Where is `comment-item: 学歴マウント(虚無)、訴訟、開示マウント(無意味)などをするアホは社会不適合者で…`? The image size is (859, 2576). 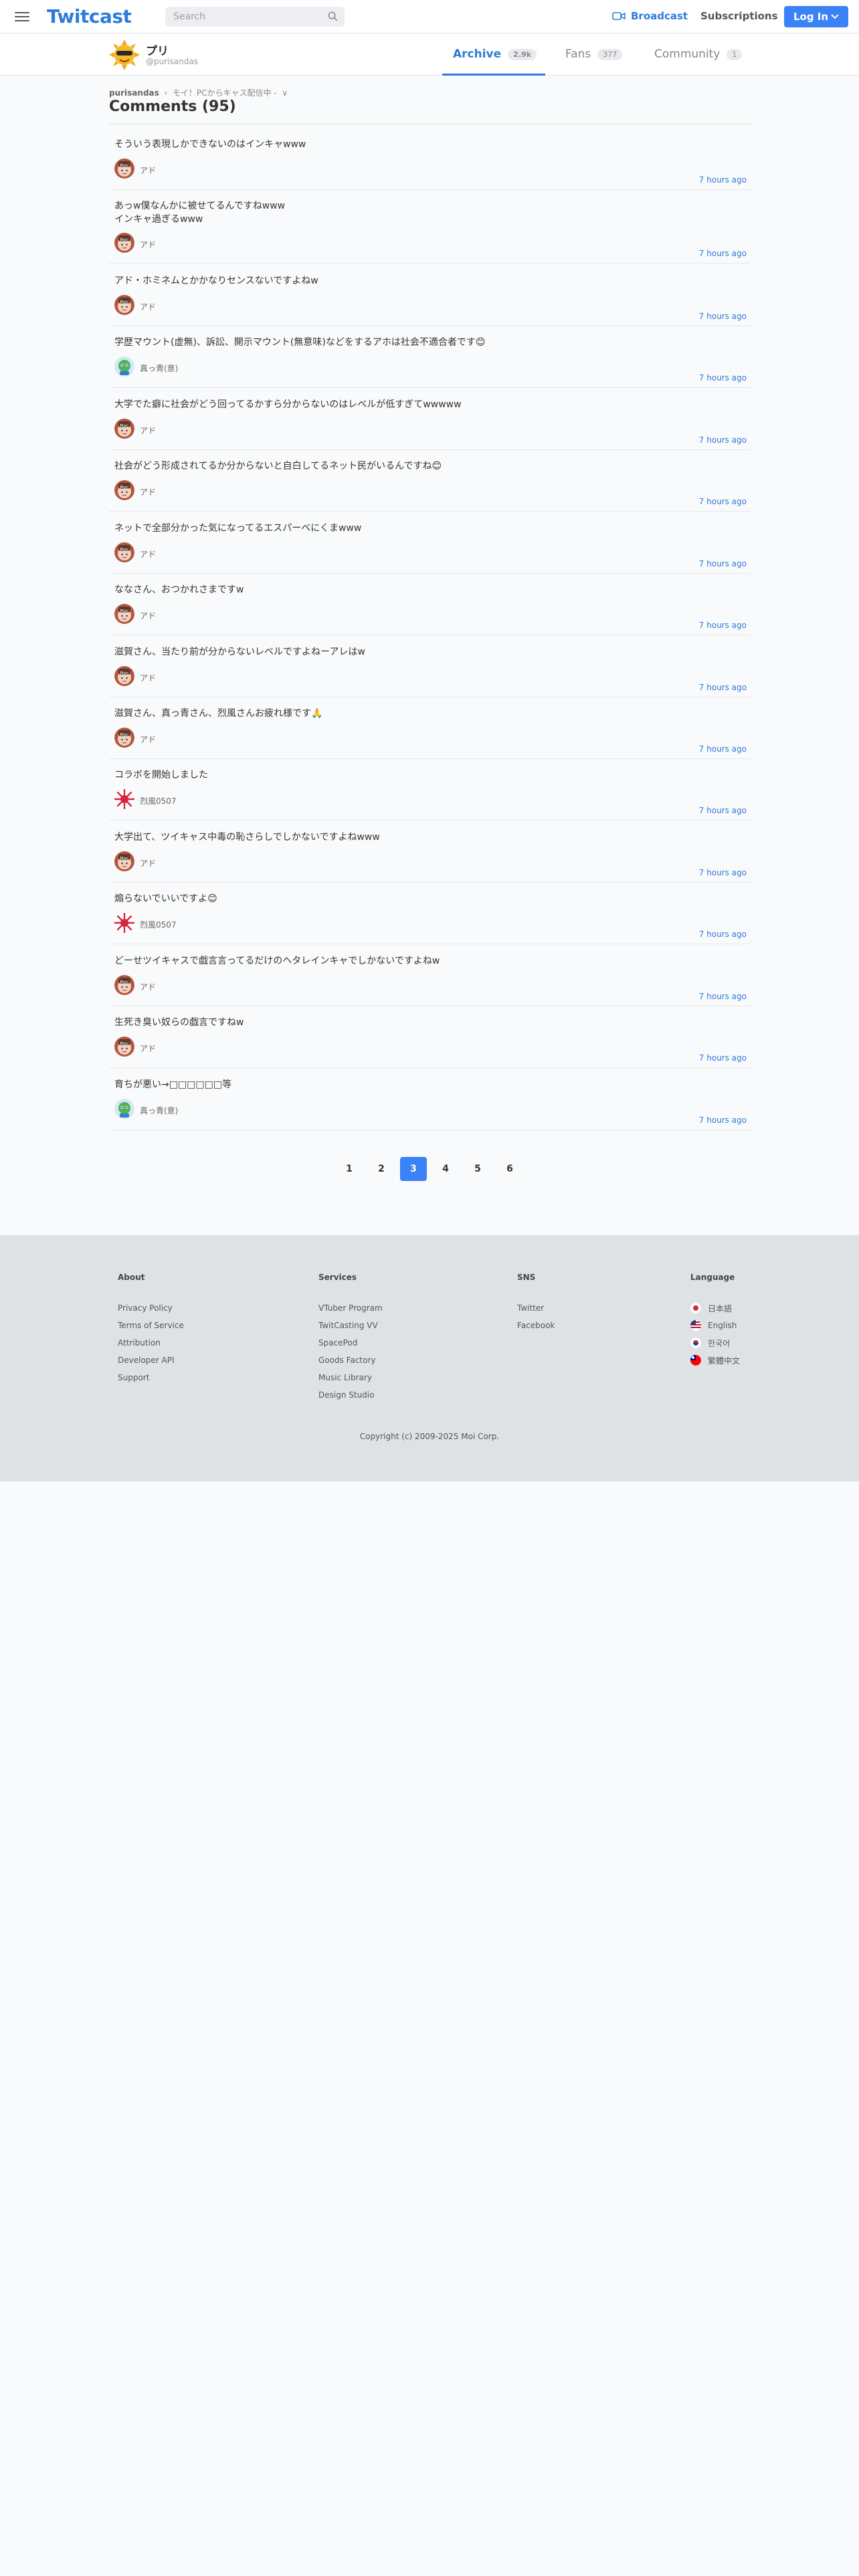
comment-item: 学歴マウント(虚無)、訴訟、開示マウント(無意味)などをするアホは社会不適合者で… is located at coordinates (430, 357).